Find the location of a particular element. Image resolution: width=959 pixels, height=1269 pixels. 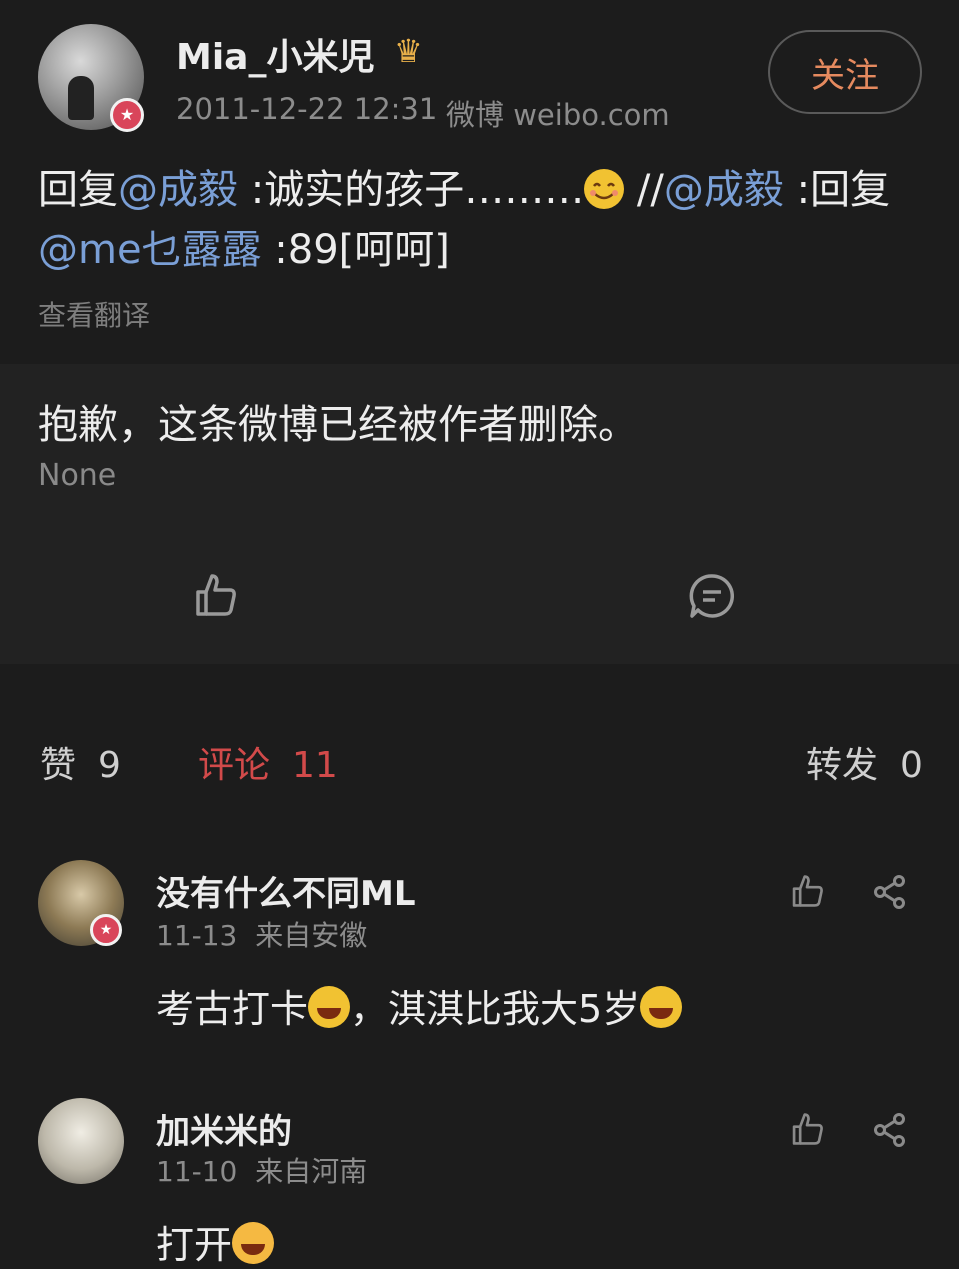

comment-text: 打开 is located at coordinates (215, 1241).